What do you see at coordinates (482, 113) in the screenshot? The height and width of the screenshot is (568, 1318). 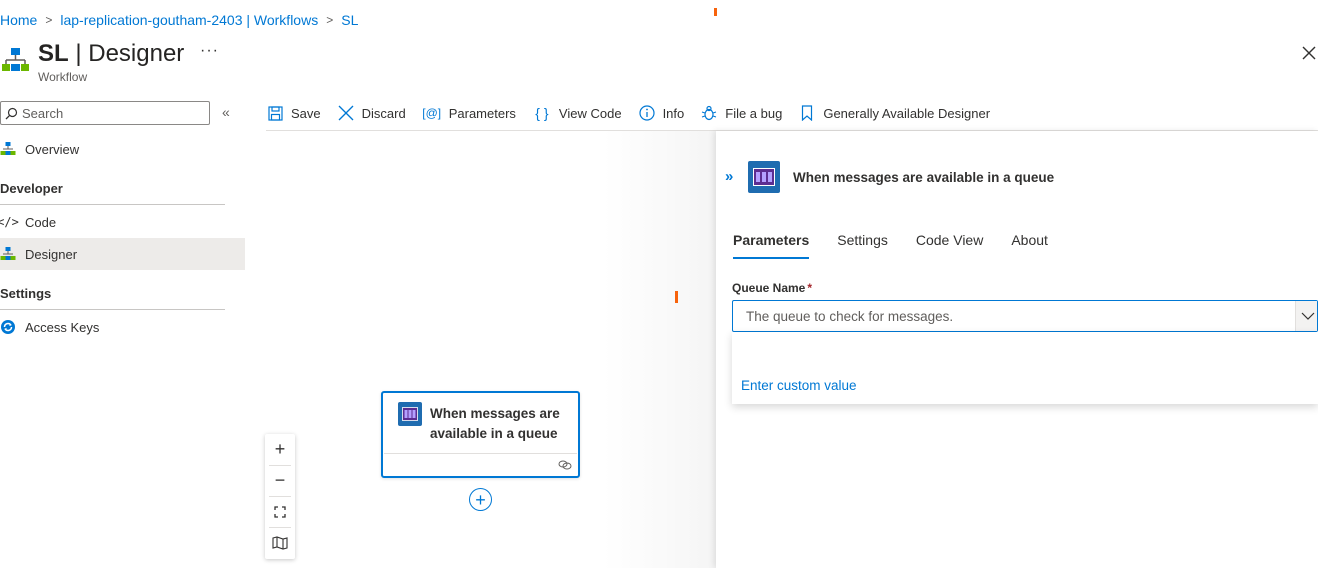 I see `parameters-label: Parameters` at bounding box center [482, 113].